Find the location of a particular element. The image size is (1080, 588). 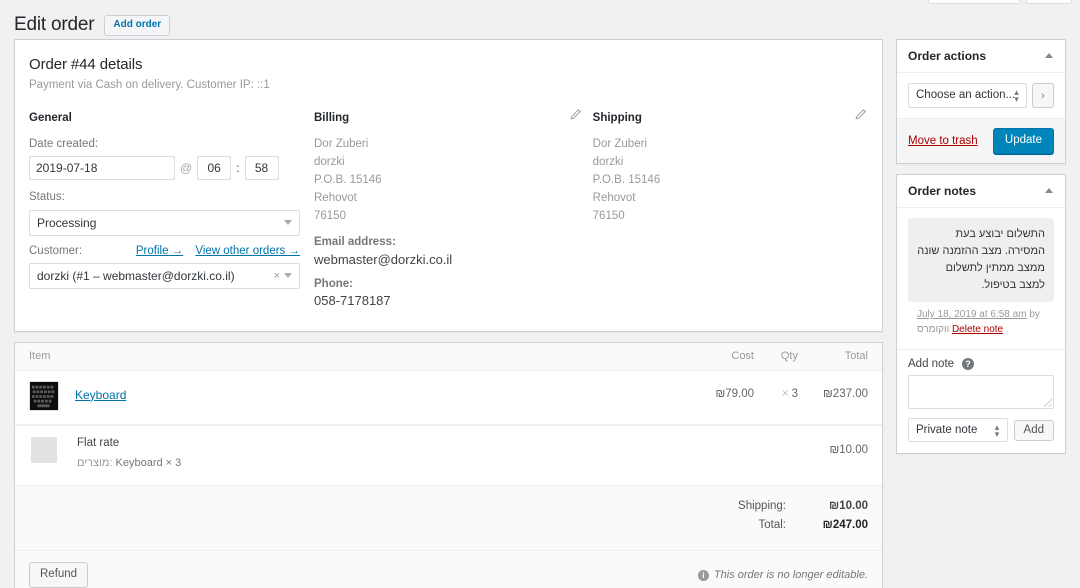

help-icon: ? is located at coordinates (968, 364).